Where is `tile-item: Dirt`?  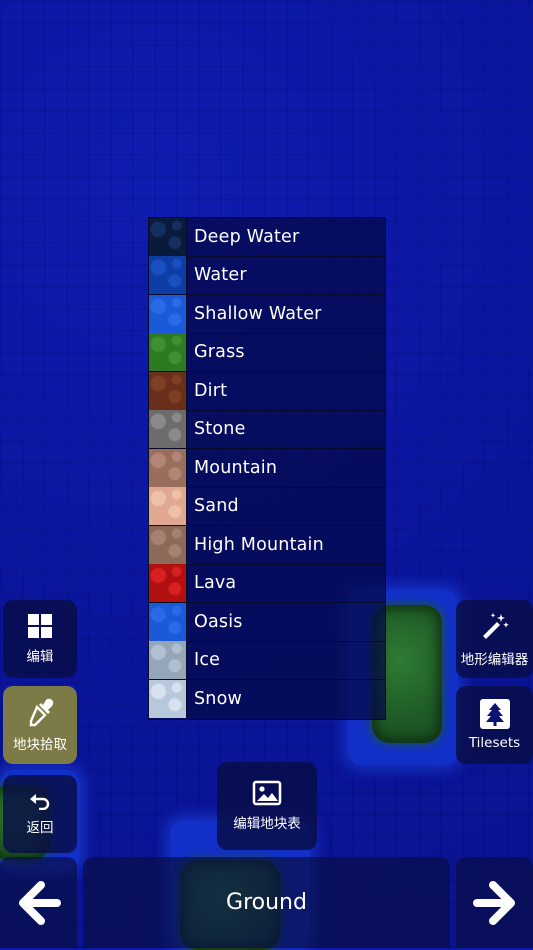
tile-item: Dirt is located at coordinates (267, 391).